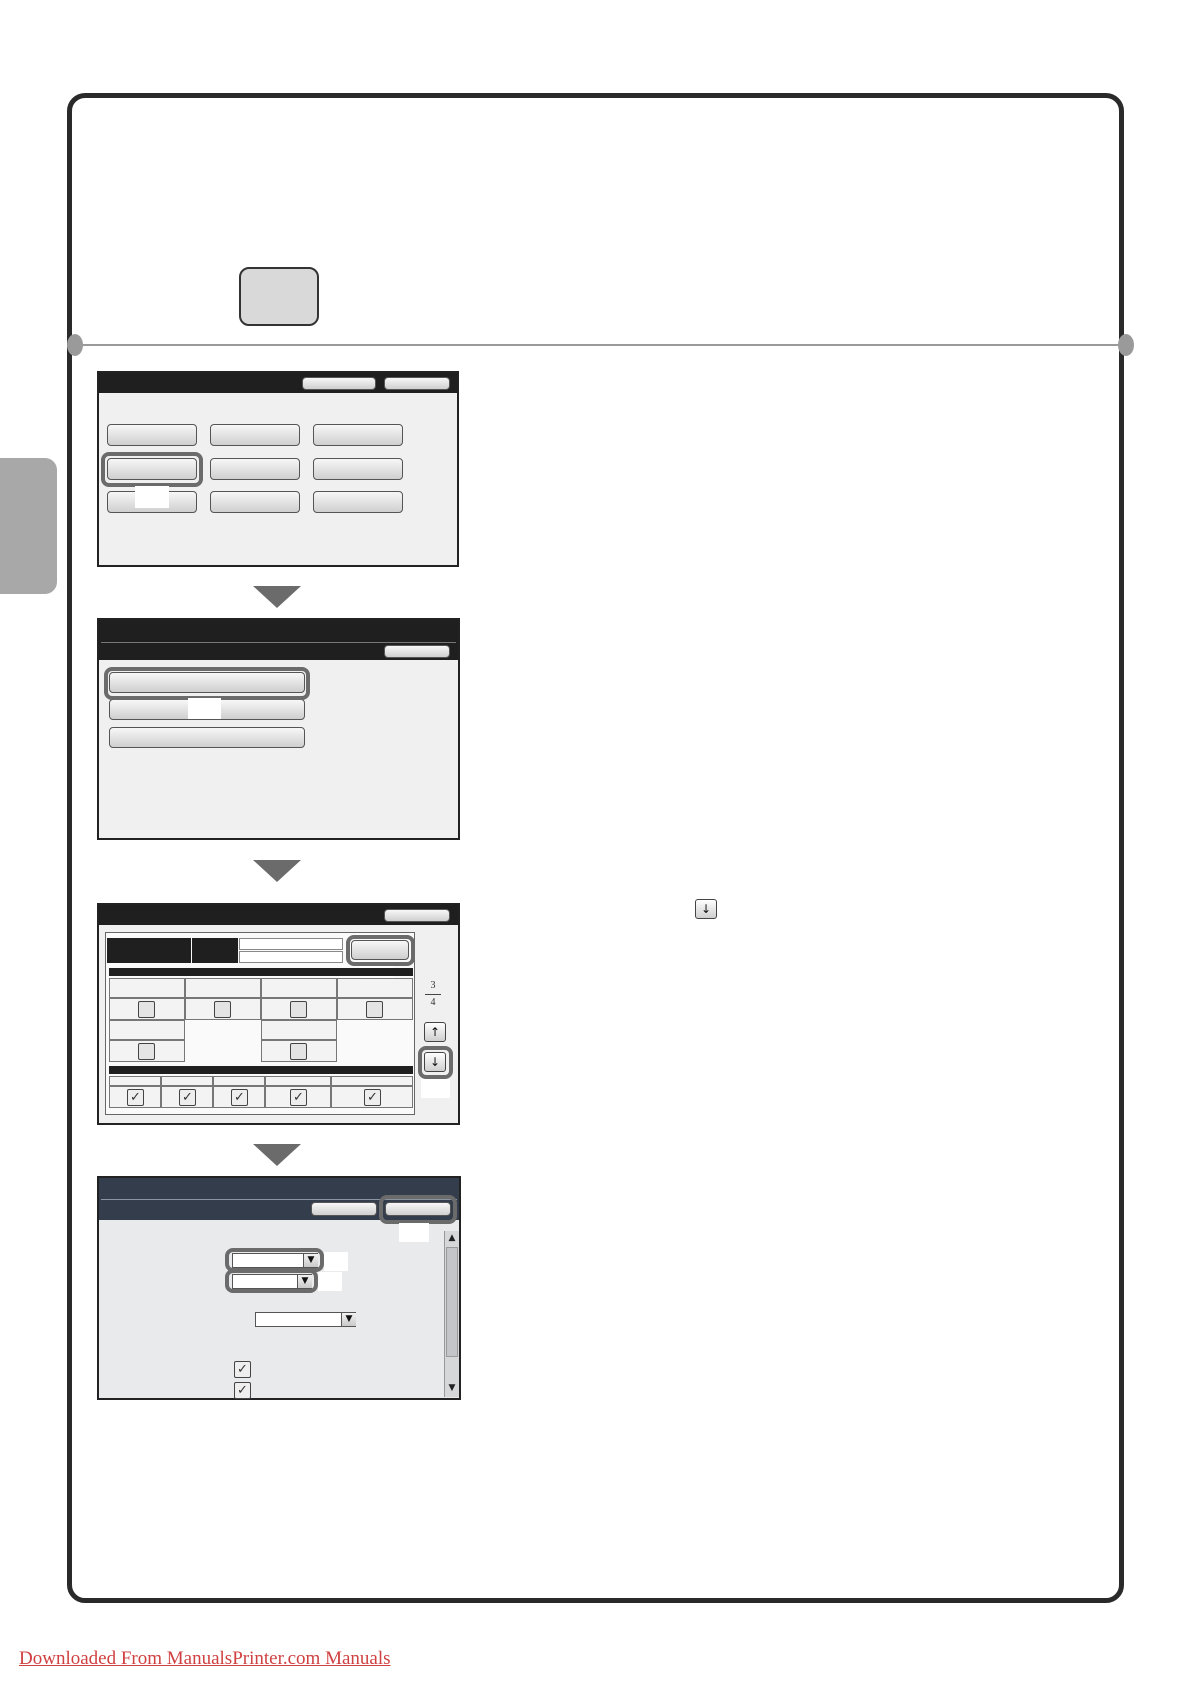  What do you see at coordinates (433, 1002) in the screenshot?
I see `screen-3-page-total: 4` at bounding box center [433, 1002].